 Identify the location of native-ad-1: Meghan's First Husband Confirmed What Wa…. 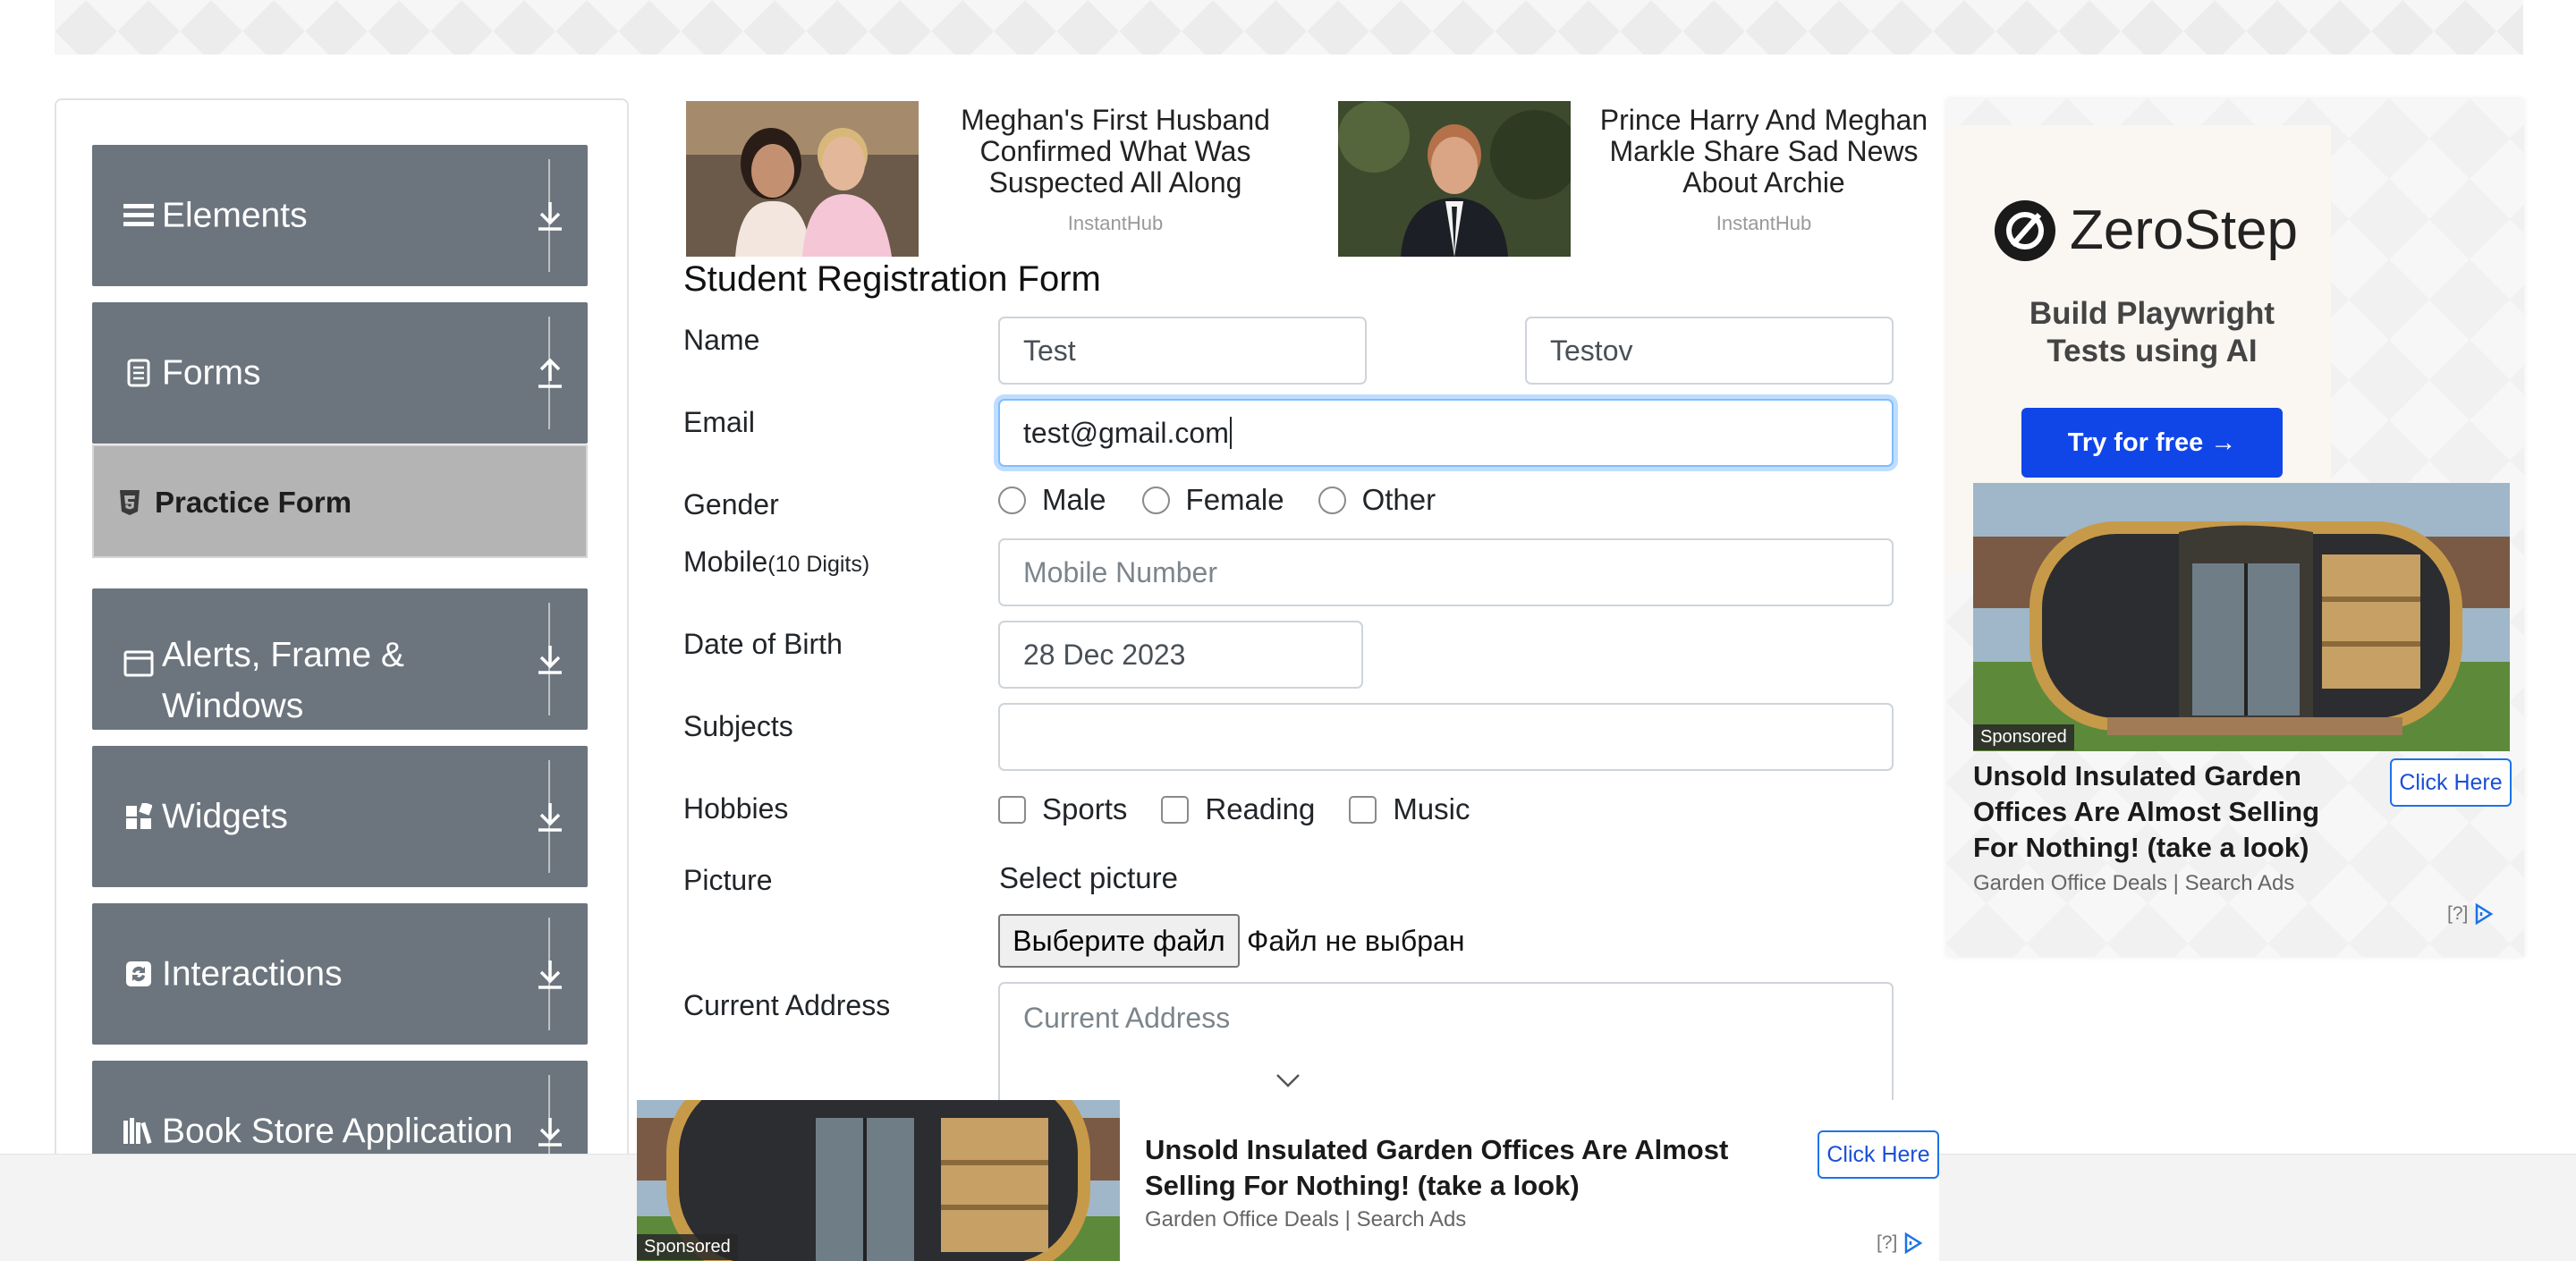
(994, 179).